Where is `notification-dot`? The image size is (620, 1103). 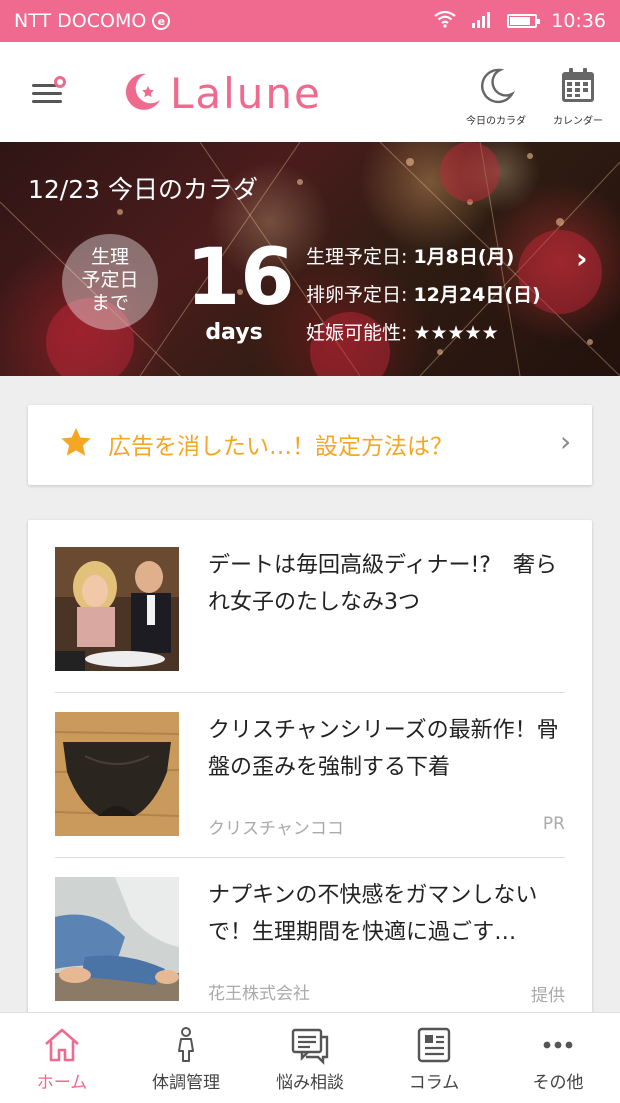 notification-dot is located at coordinates (60, 82).